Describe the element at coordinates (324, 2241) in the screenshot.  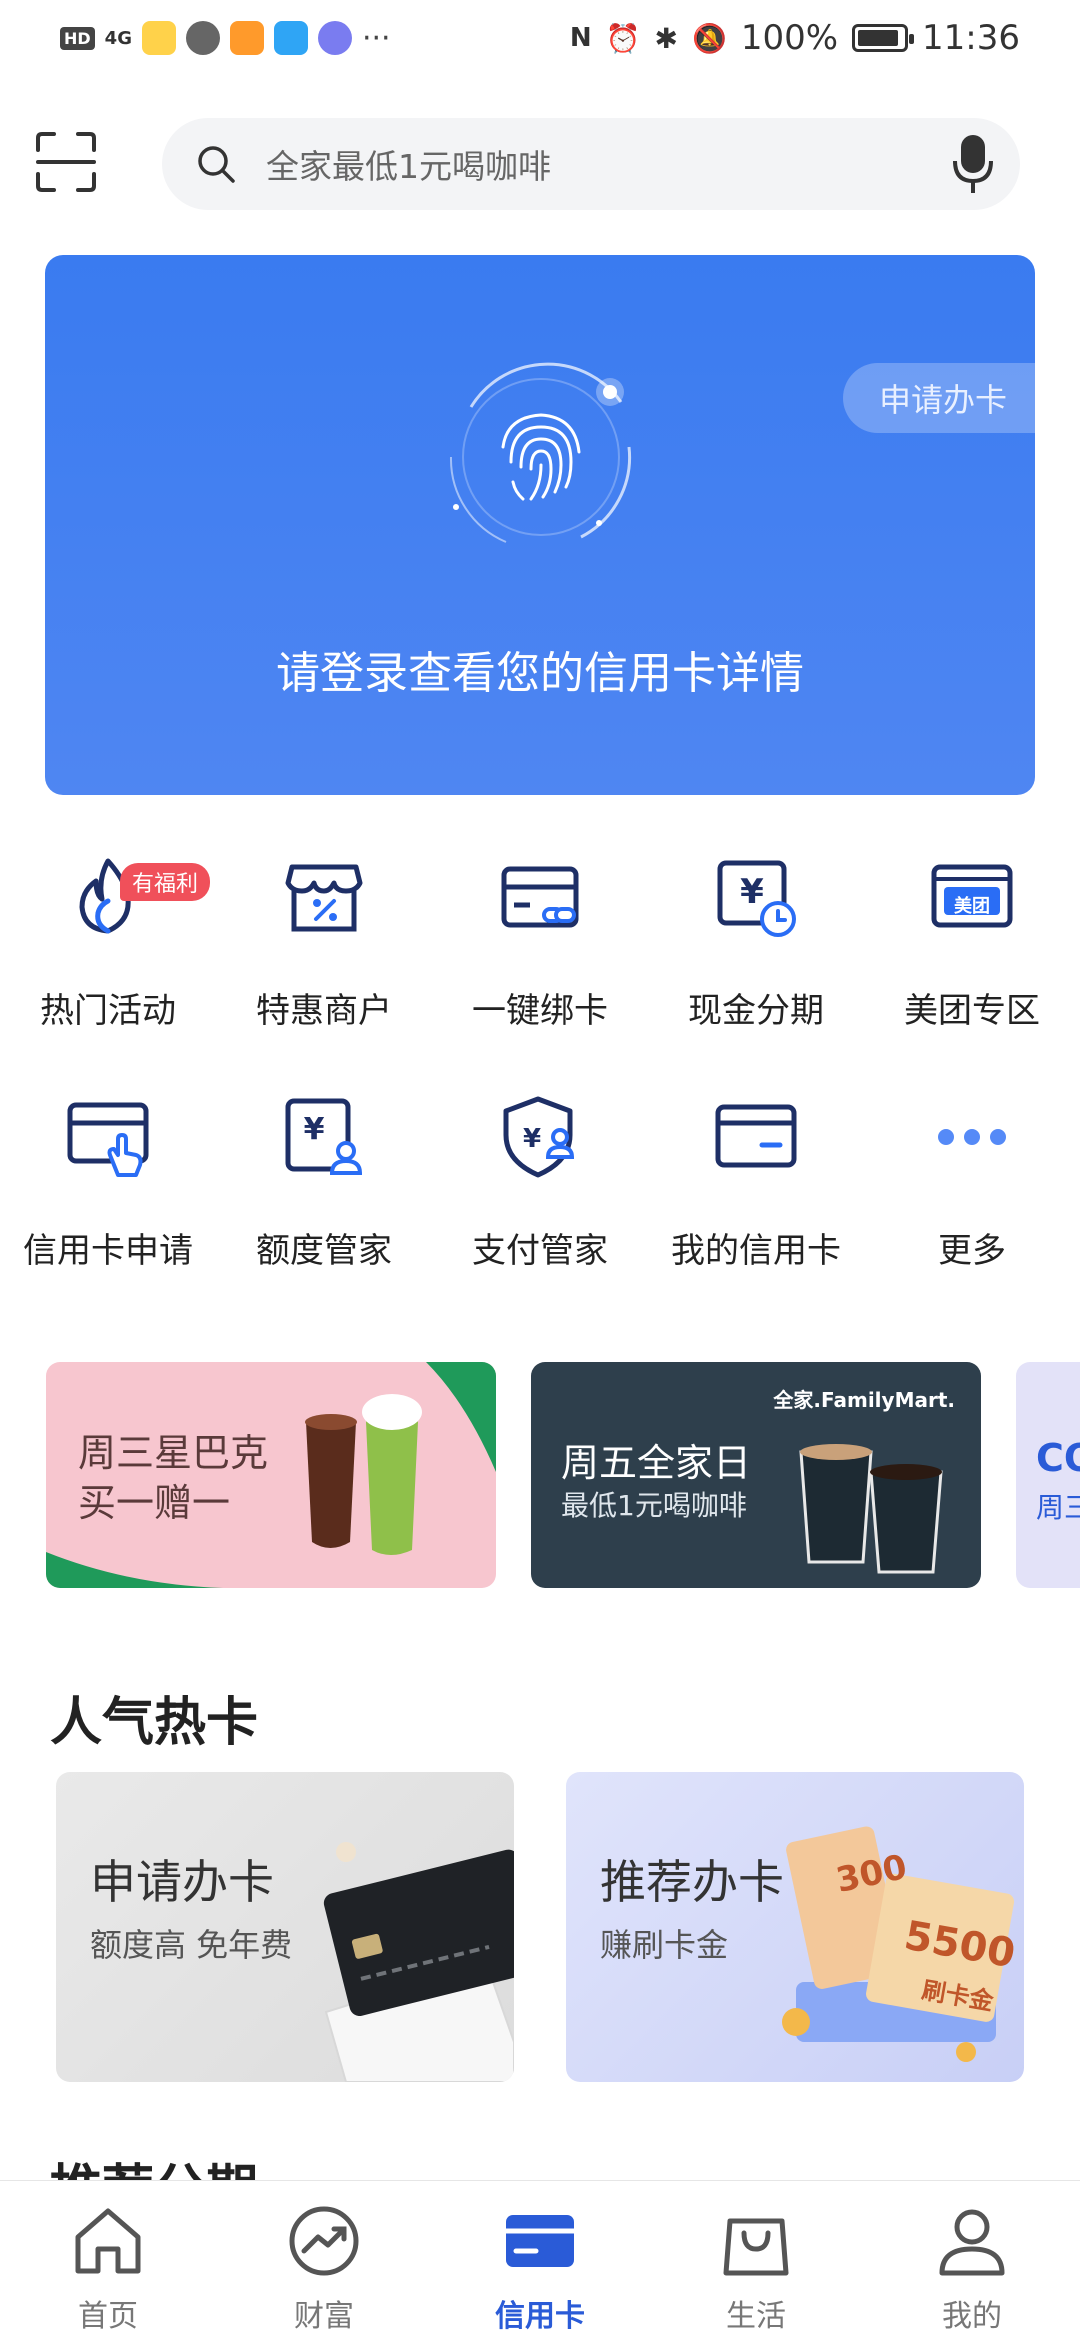
I see `wealth-icon` at that location.